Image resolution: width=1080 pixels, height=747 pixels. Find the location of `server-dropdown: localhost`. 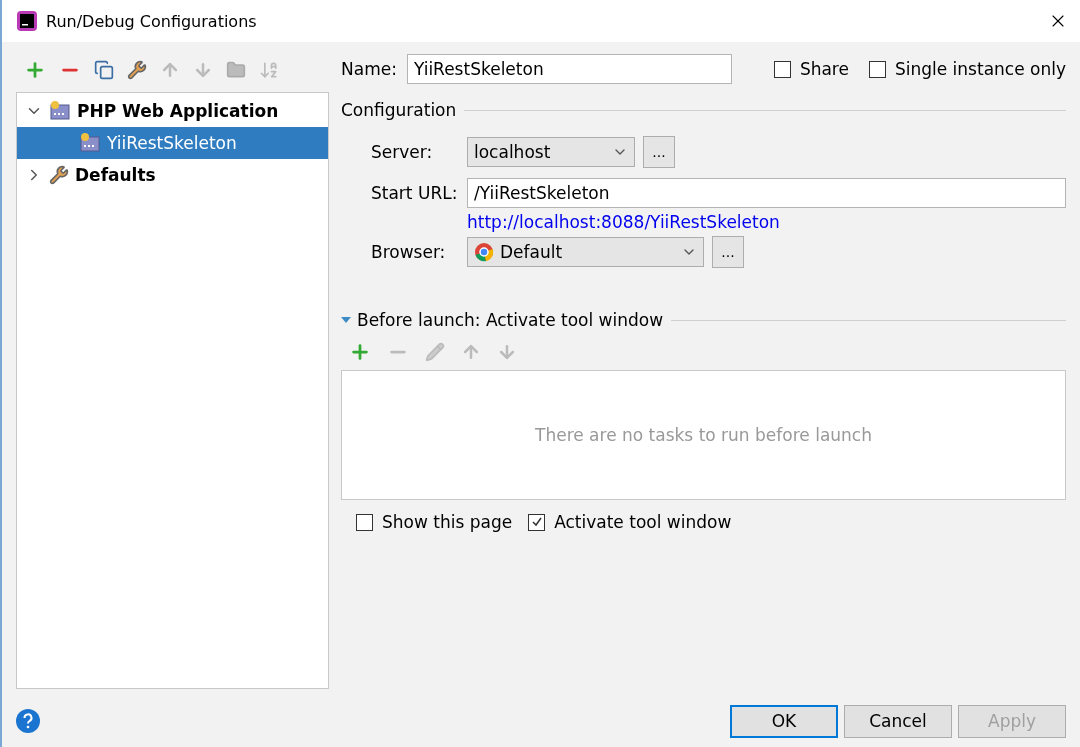

server-dropdown: localhost is located at coordinates (551, 152).